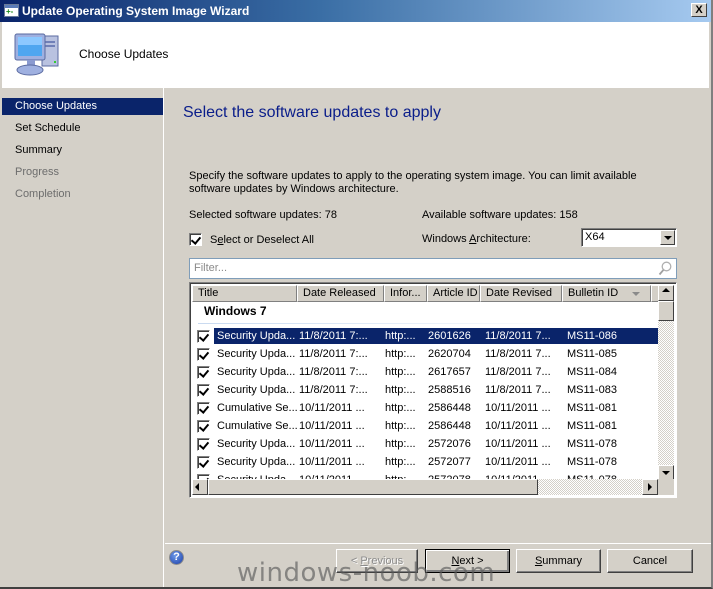  What do you see at coordinates (558, 561) in the screenshot?
I see `summary-button: Summary` at bounding box center [558, 561].